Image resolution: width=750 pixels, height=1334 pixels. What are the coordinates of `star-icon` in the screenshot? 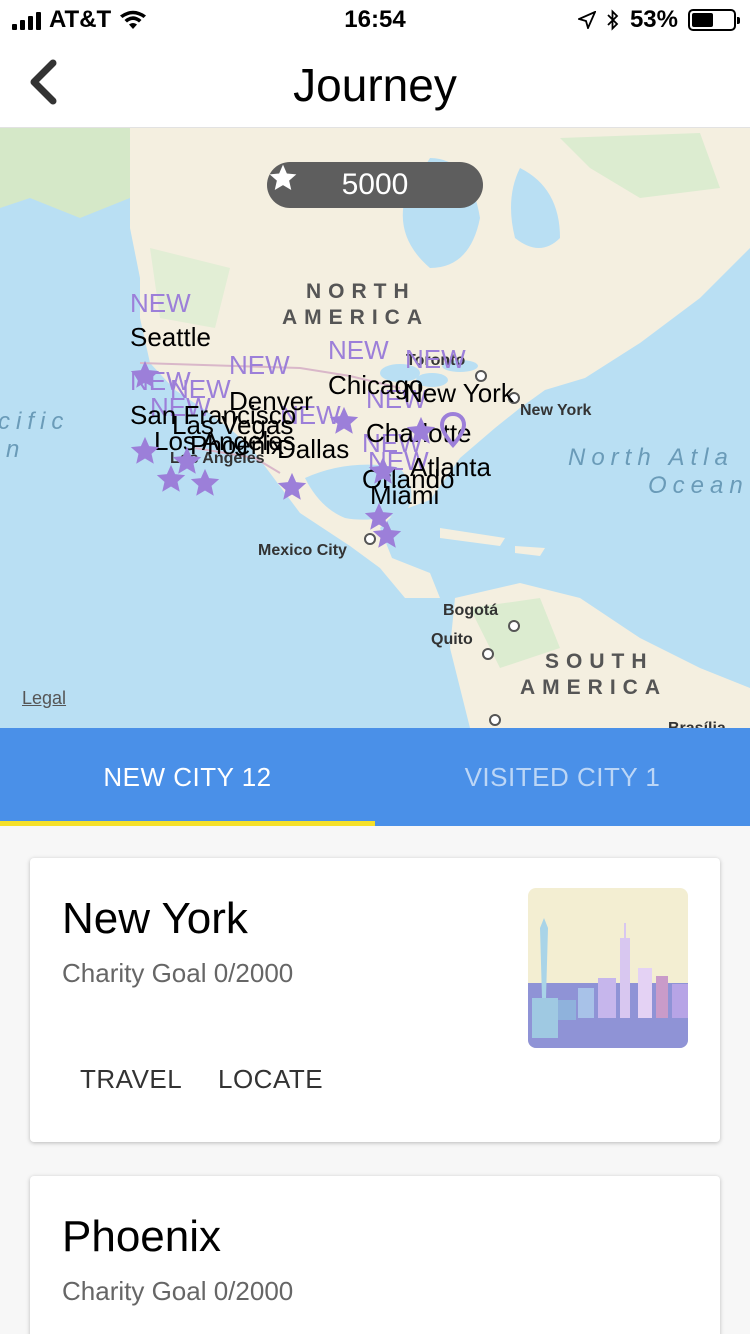 It's located at (283, 177).